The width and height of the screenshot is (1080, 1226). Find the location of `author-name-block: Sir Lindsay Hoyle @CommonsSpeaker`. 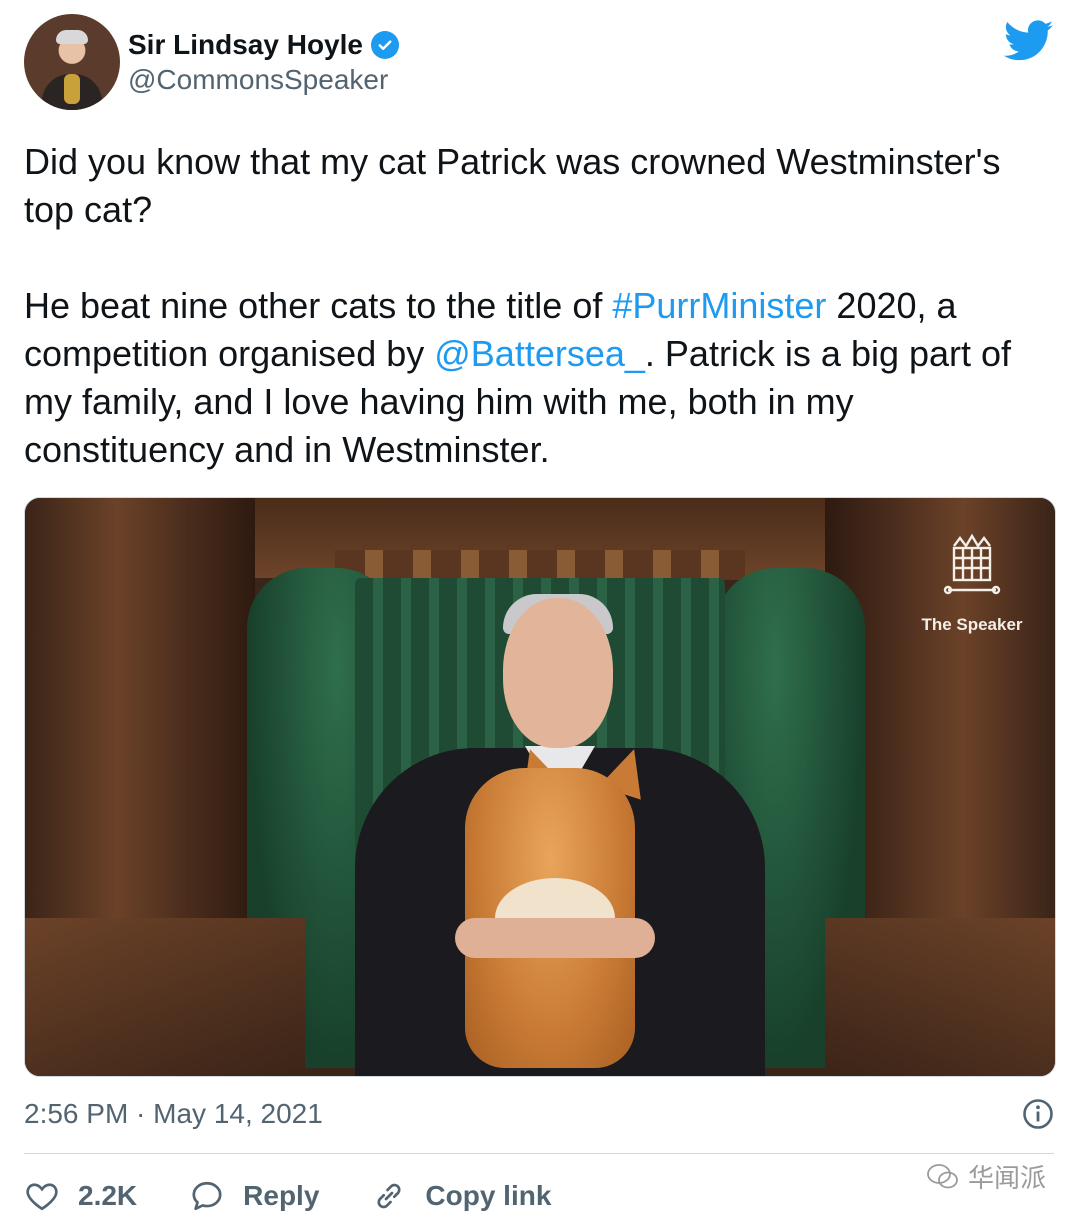

author-name-block: Sir Lindsay Hoyle @CommonsSpeaker is located at coordinates (263, 63).